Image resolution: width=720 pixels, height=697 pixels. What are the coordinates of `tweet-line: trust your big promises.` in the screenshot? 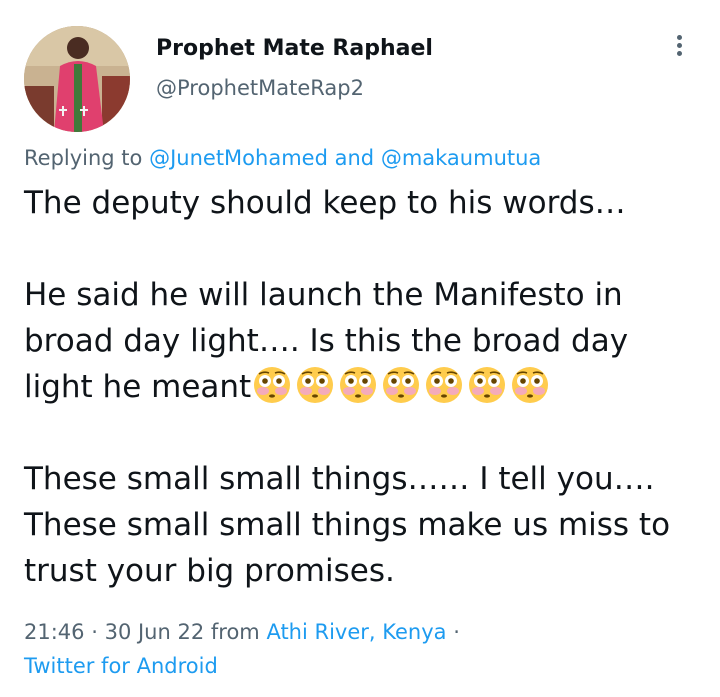 It's located at (209, 571).